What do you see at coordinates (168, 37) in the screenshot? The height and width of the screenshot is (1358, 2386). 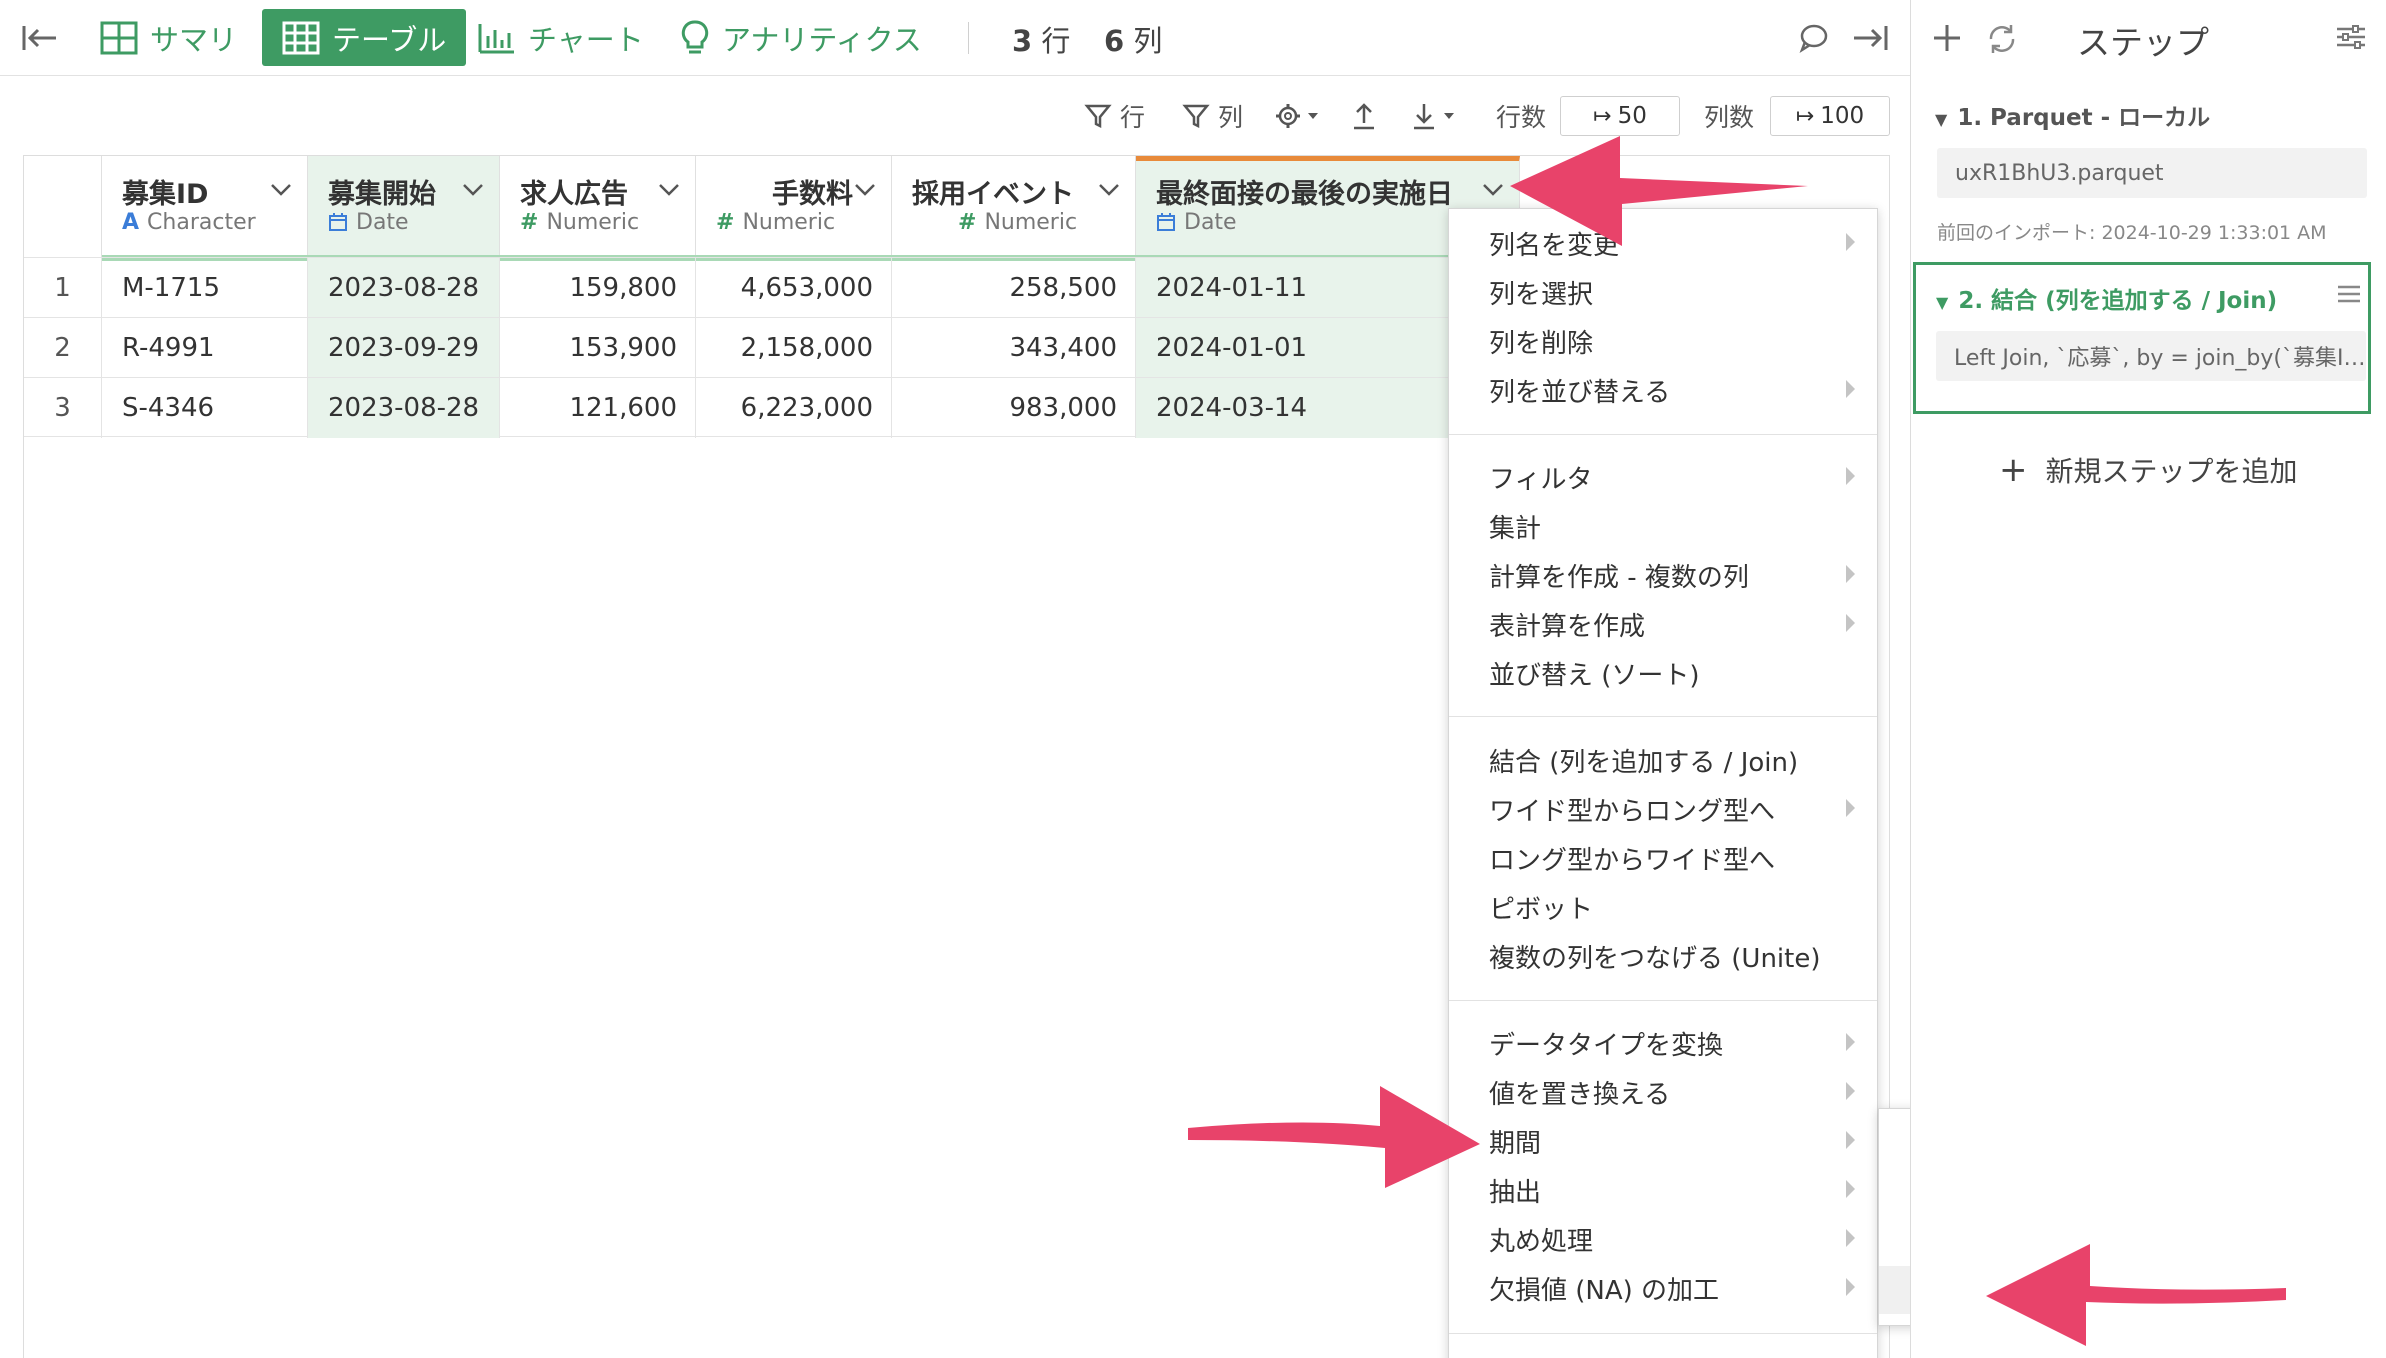 I see `tab-summary: サマリ` at bounding box center [168, 37].